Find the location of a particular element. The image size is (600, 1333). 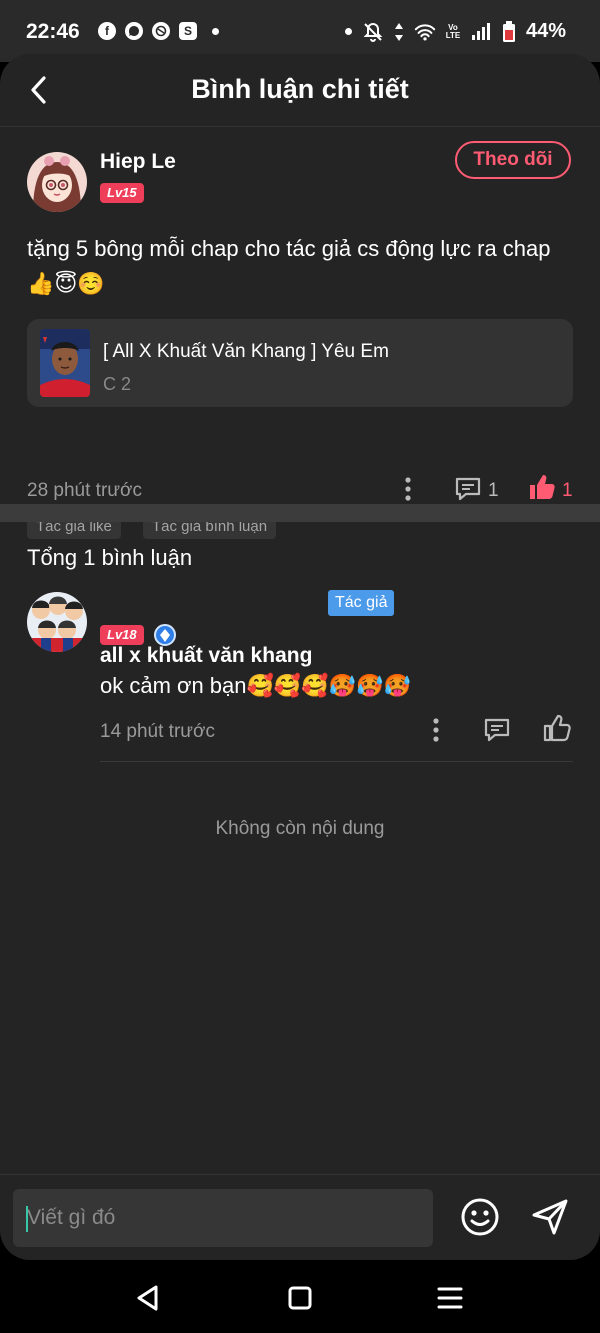

author-badge: Tác giả is located at coordinates (361, 603).